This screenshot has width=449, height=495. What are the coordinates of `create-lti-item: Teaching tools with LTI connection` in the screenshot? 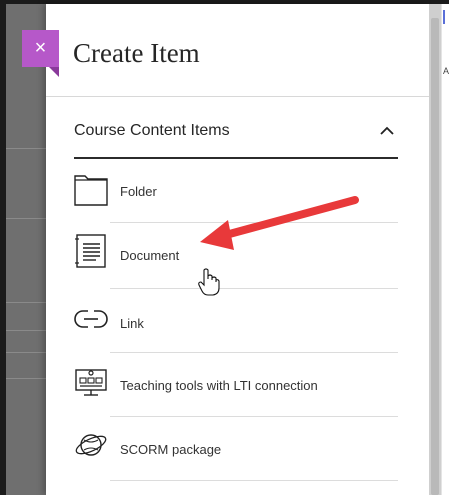 It's located at (236, 391).